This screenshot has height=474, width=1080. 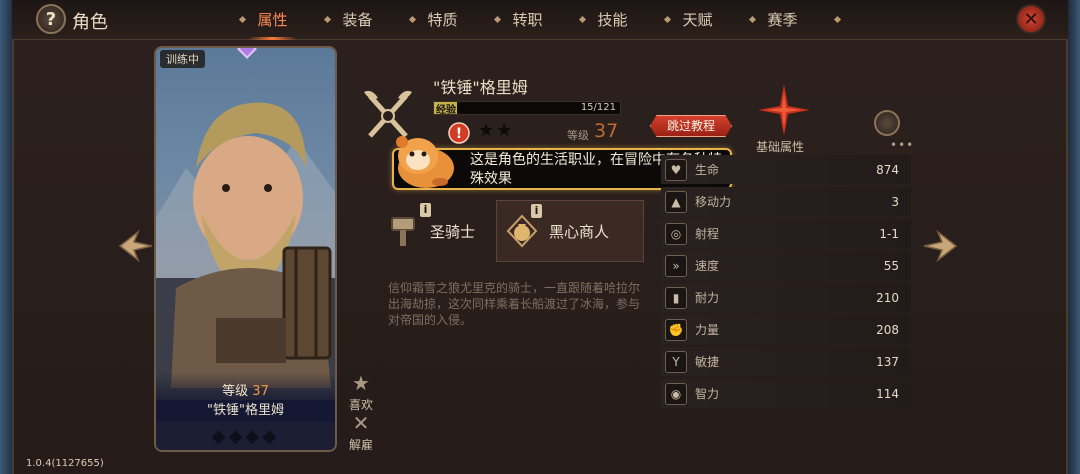 What do you see at coordinates (360, 405) in the screenshot?
I see `favorite-label: 喜欢` at bounding box center [360, 405].